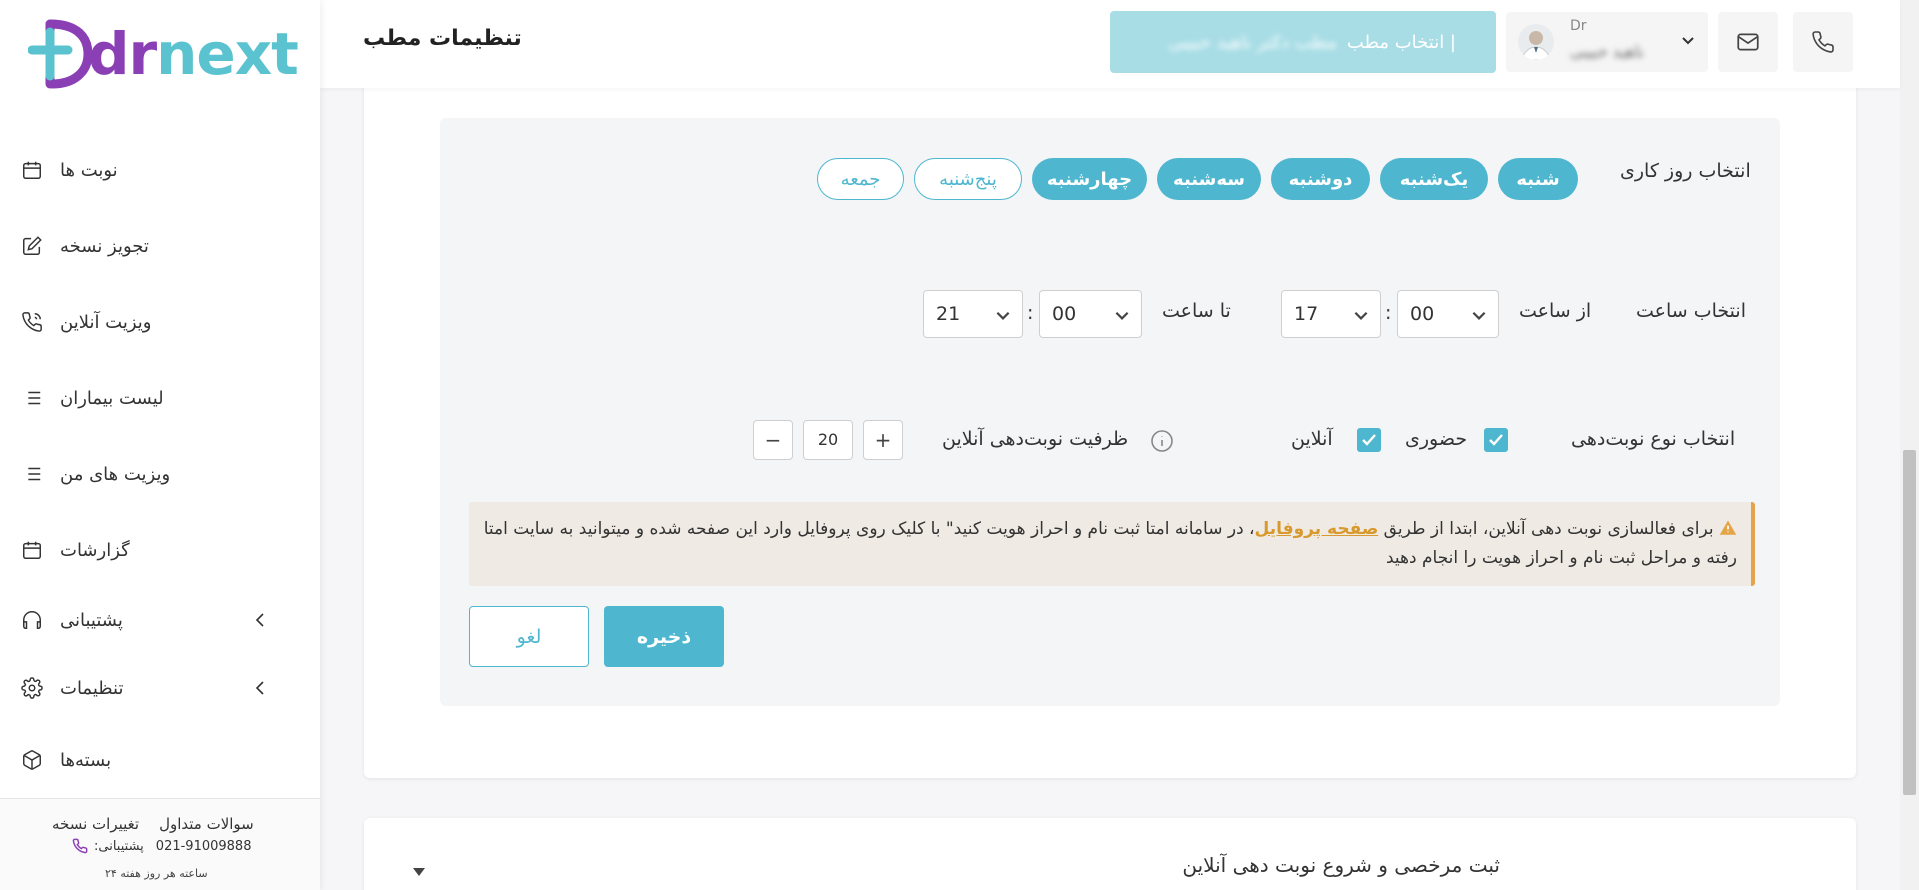  Describe the element at coordinates (1196, 311) in the screenshot. I see `to-hour-label: تا ساعت` at that location.